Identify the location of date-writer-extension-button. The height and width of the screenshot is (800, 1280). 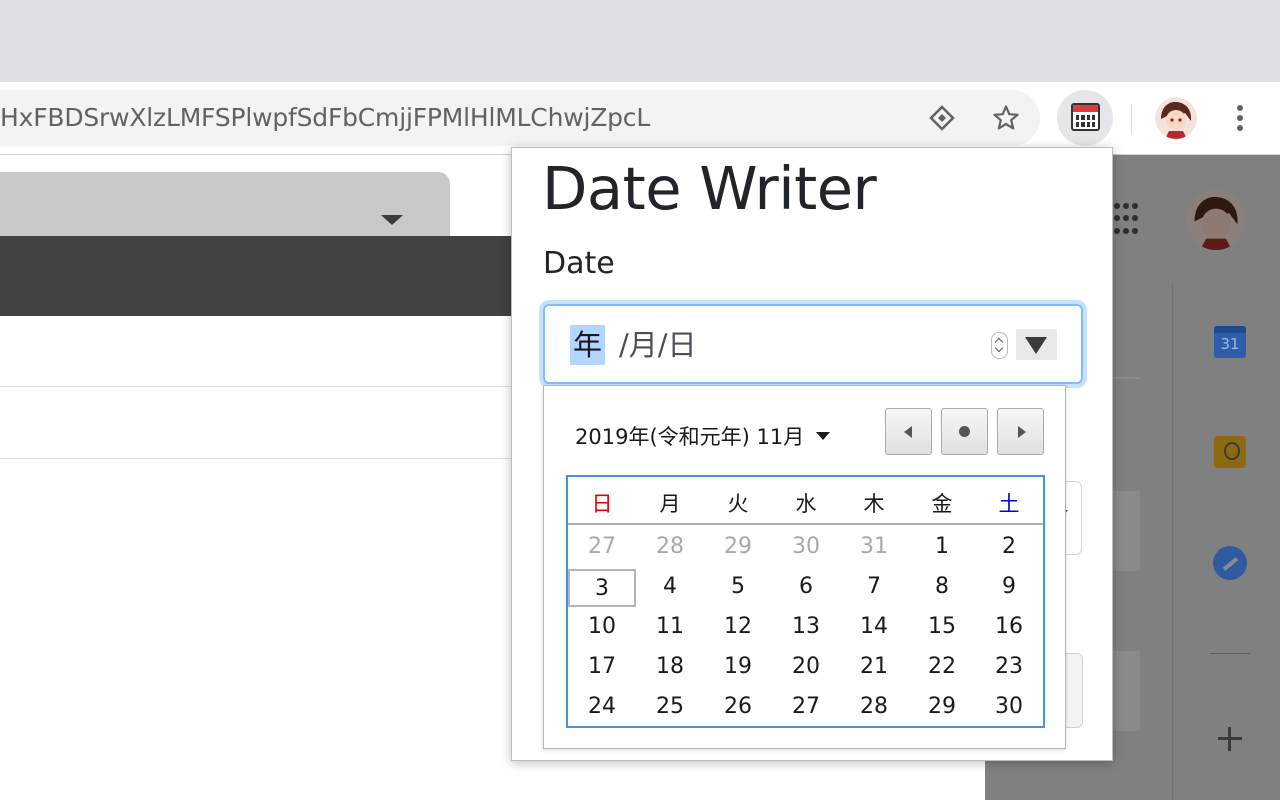
(1085, 118).